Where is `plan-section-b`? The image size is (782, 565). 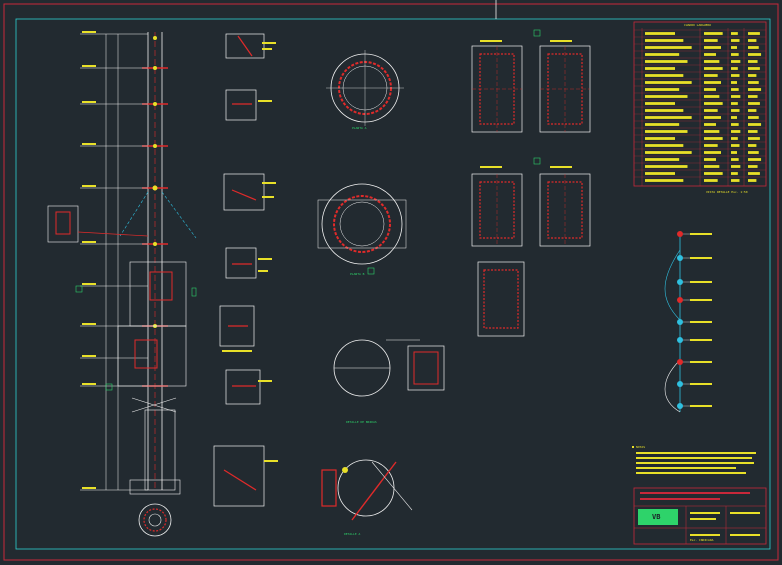 plan-section-b is located at coordinates (362, 224).